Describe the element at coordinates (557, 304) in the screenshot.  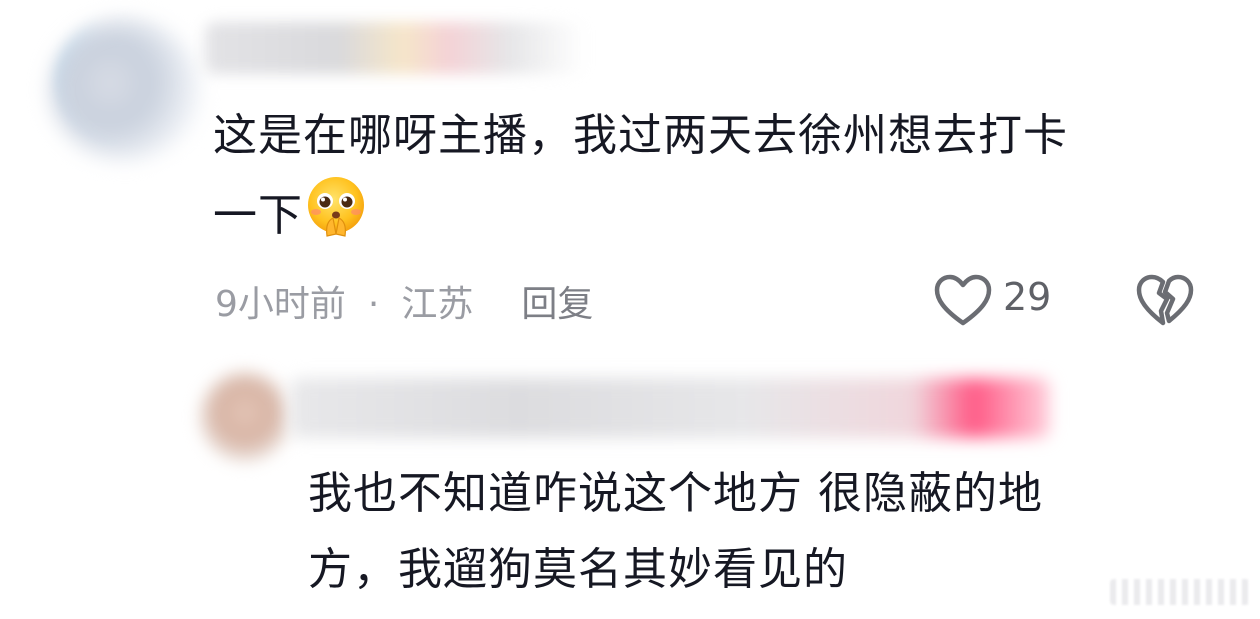
I see `reply-button: 回复` at that location.